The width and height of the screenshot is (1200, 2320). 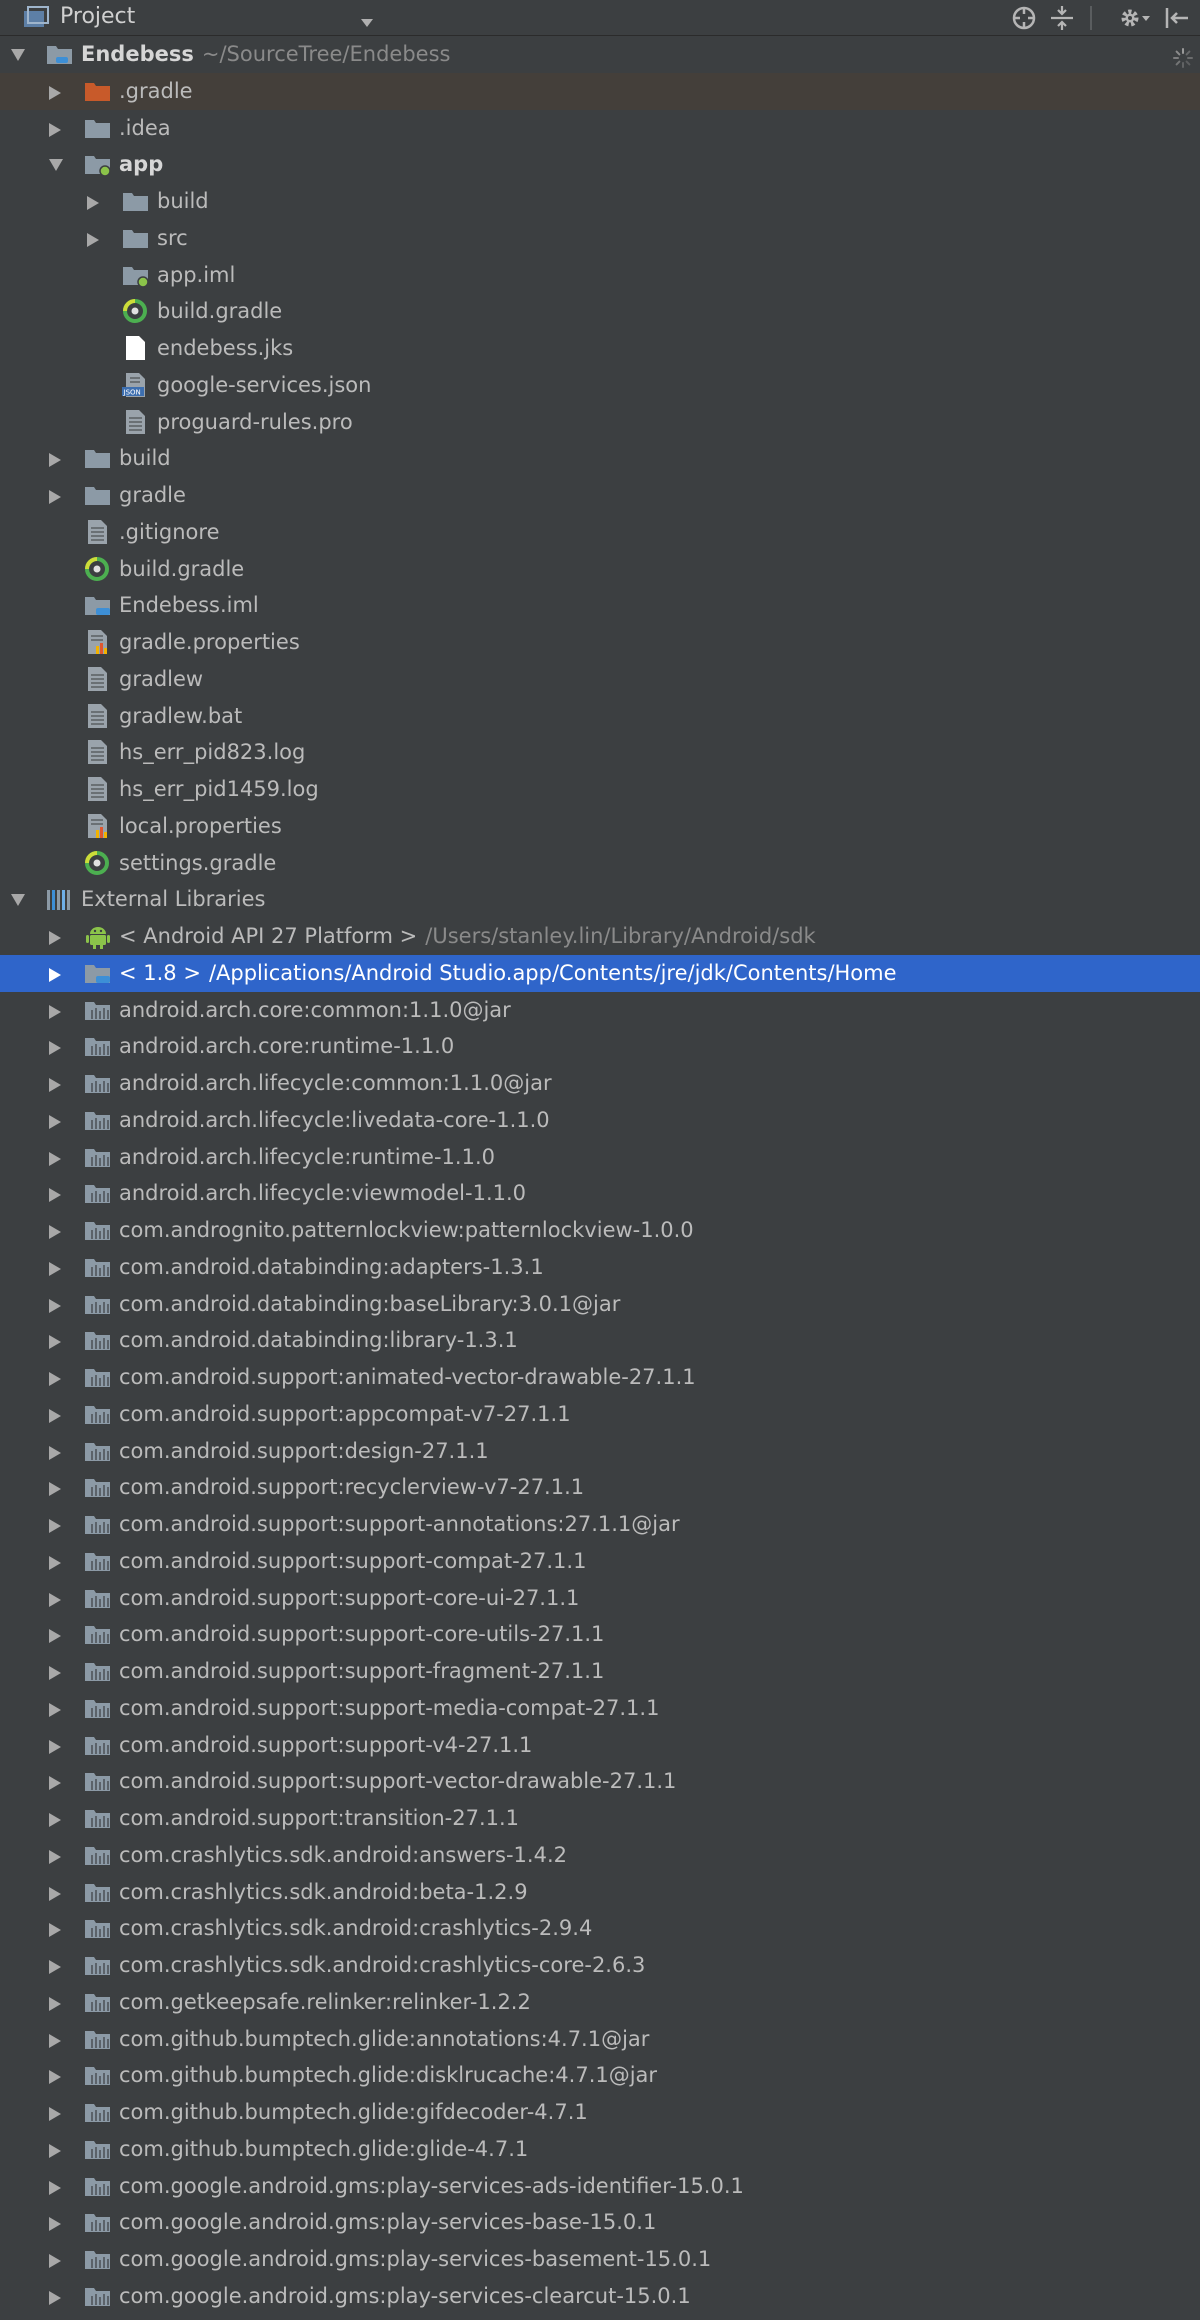 What do you see at coordinates (600, 128) in the screenshot?
I see `tree-row: .idea` at bounding box center [600, 128].